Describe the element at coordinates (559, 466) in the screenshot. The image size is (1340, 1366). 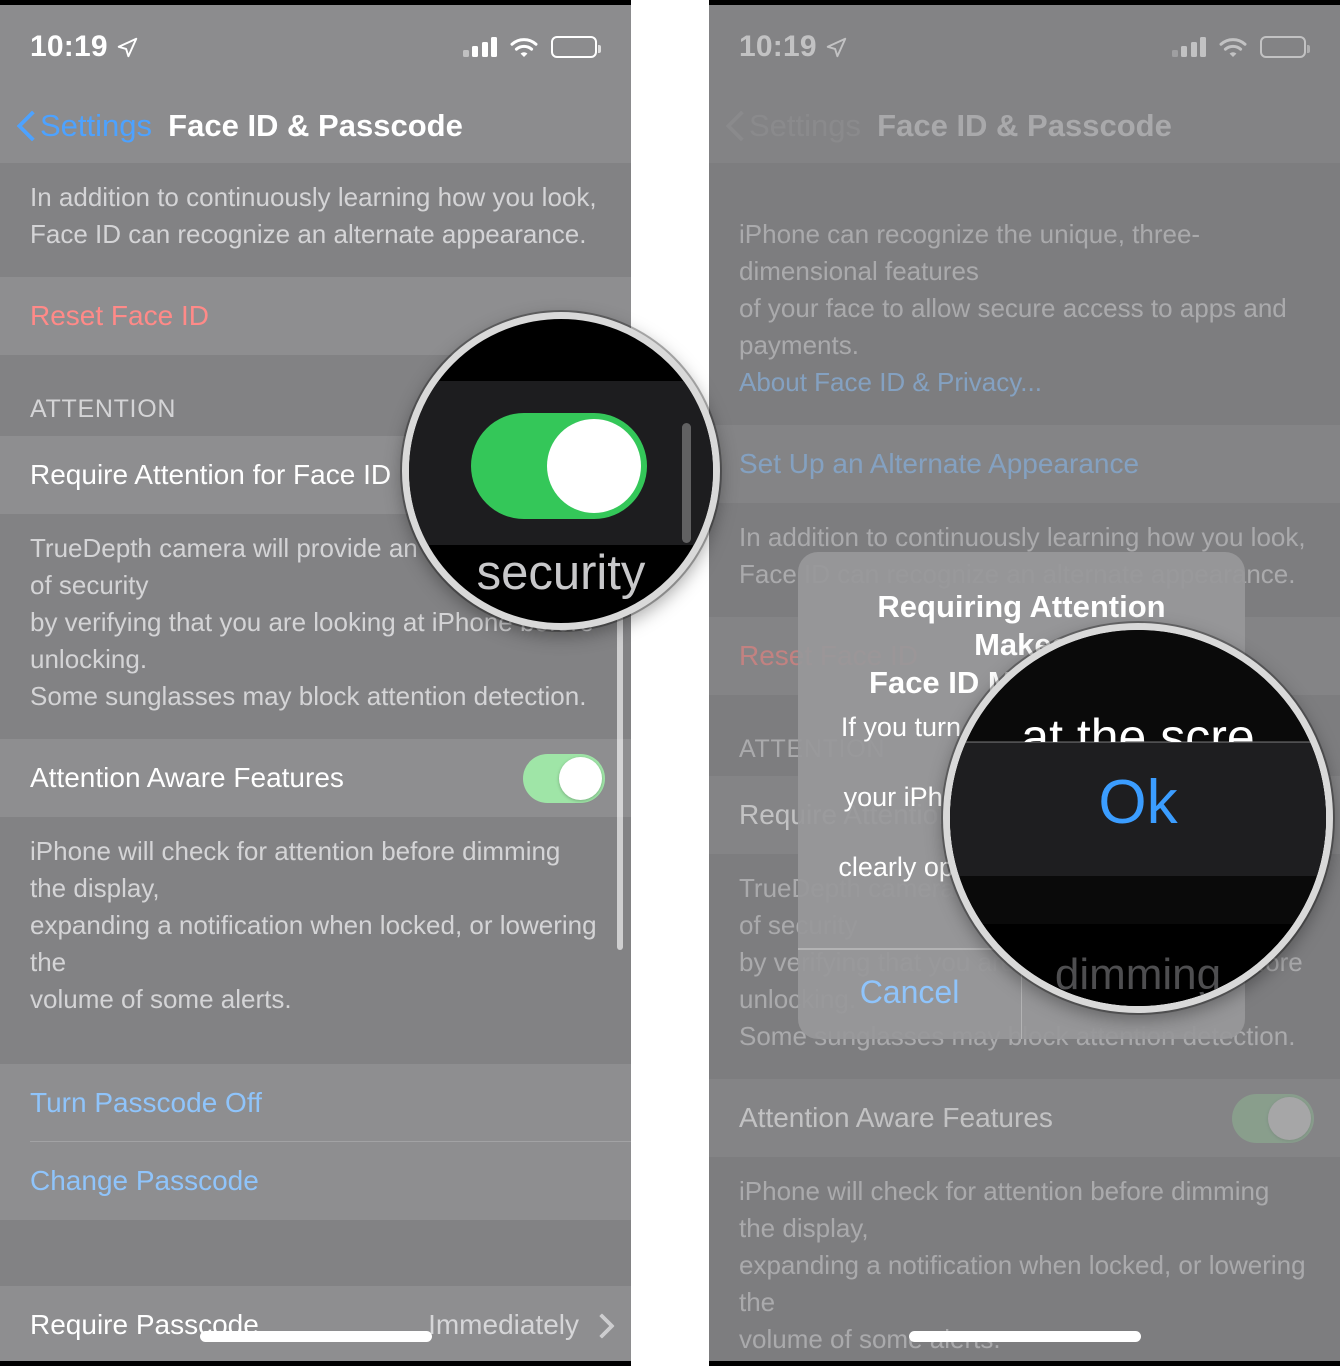
I see `magnified-toggle-on` at that location.